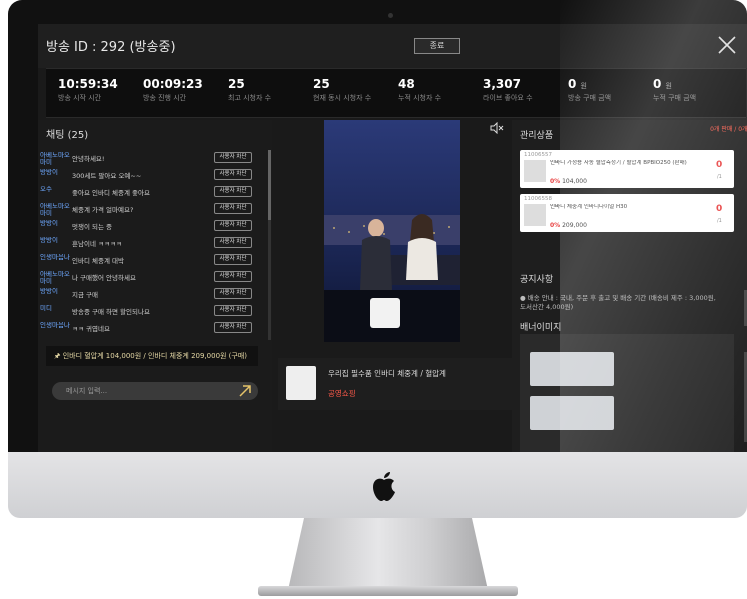 The image size is (747, 599). Describe the element at coordinates (88, 89) in the screenshot. I see `stat-start-time: 10:59:34 방송 시작 시간` at that location.